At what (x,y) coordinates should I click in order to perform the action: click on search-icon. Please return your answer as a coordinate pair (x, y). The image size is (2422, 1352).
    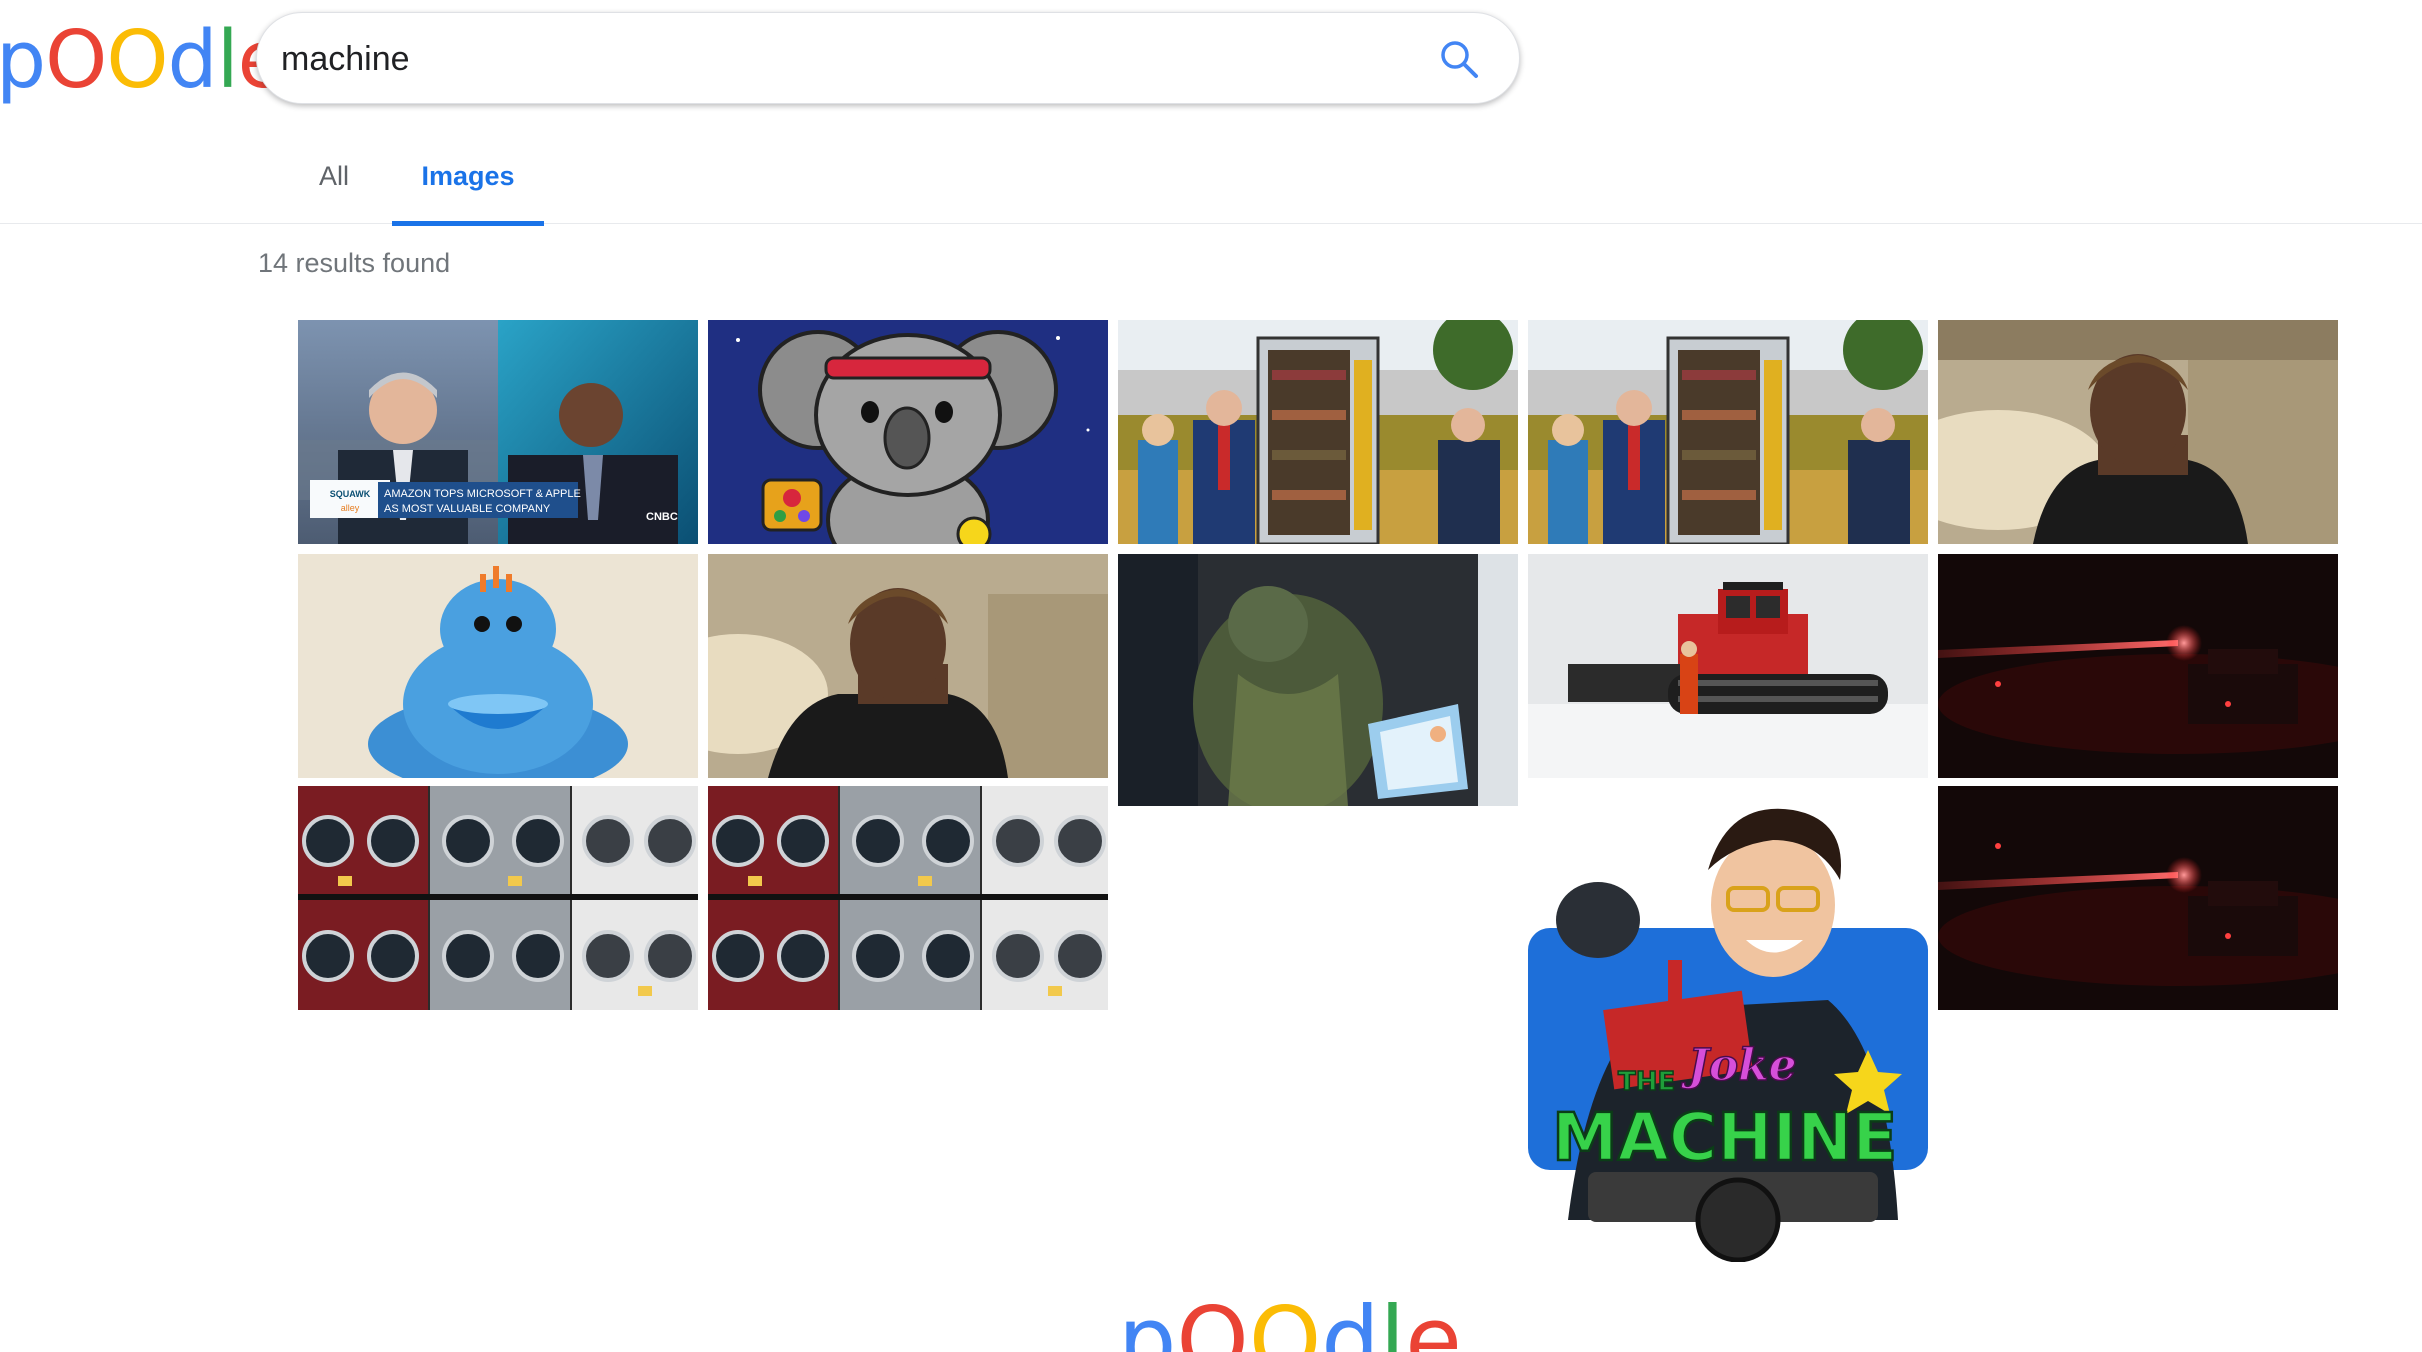
    Looking at the image, I should click on (1459, 59).